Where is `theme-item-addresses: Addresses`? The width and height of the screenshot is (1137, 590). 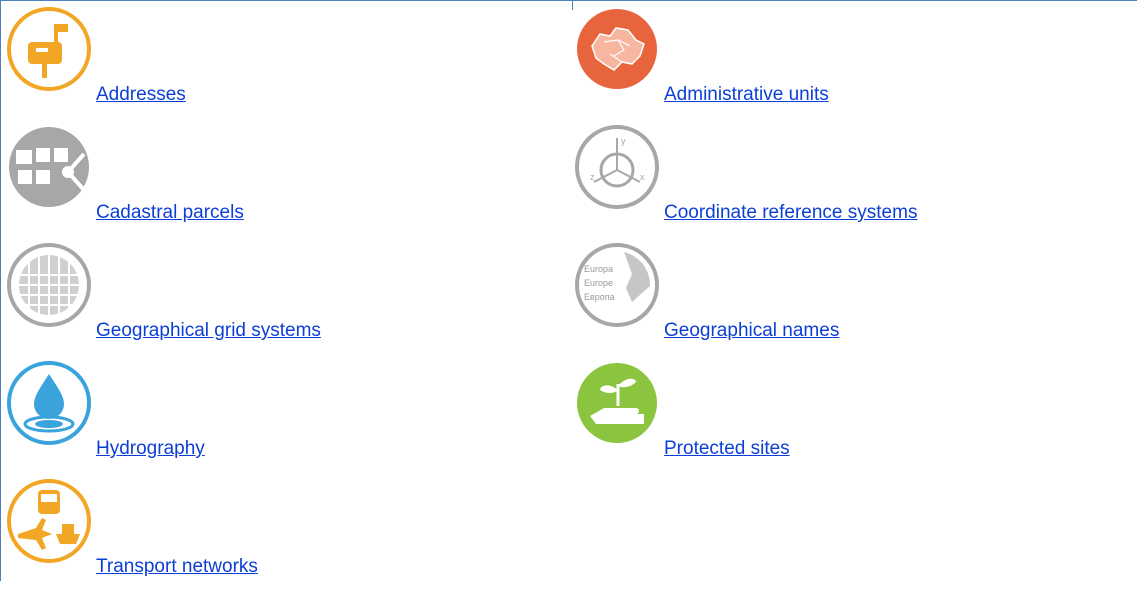 theme-item-addresses: Addresses is located at coordinates (286, 62).